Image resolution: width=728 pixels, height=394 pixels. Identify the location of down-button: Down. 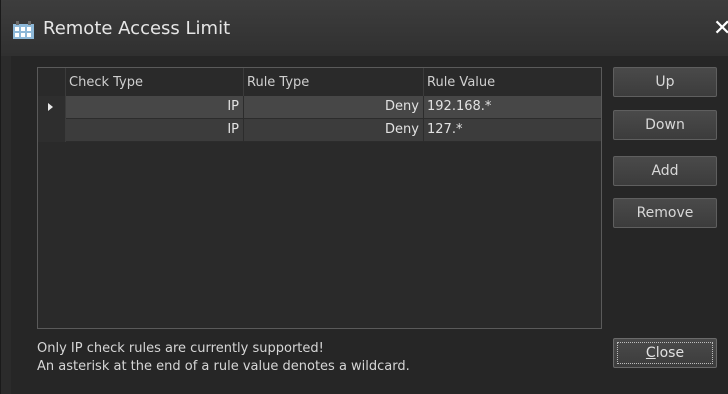
(665, 125).